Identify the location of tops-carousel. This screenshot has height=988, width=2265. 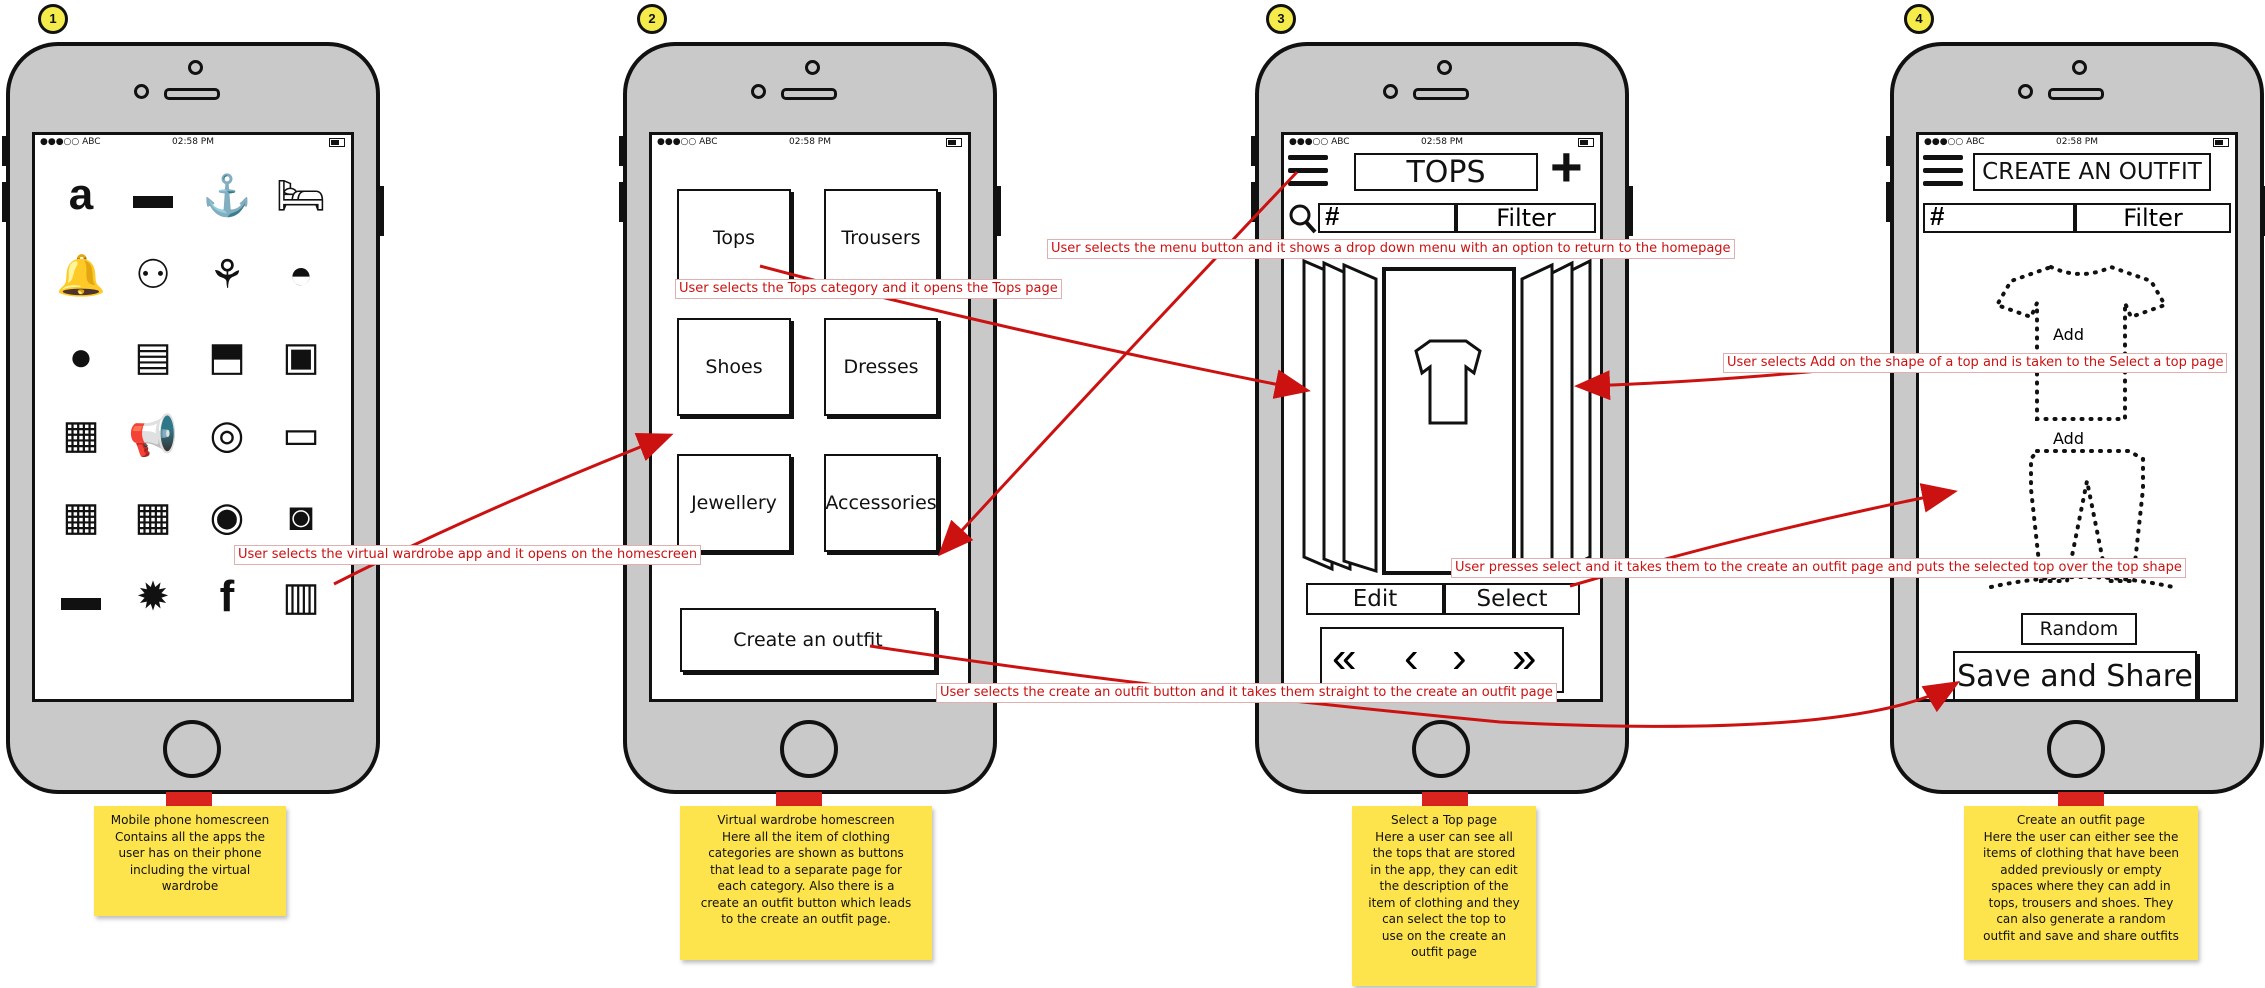
(1447, 416).